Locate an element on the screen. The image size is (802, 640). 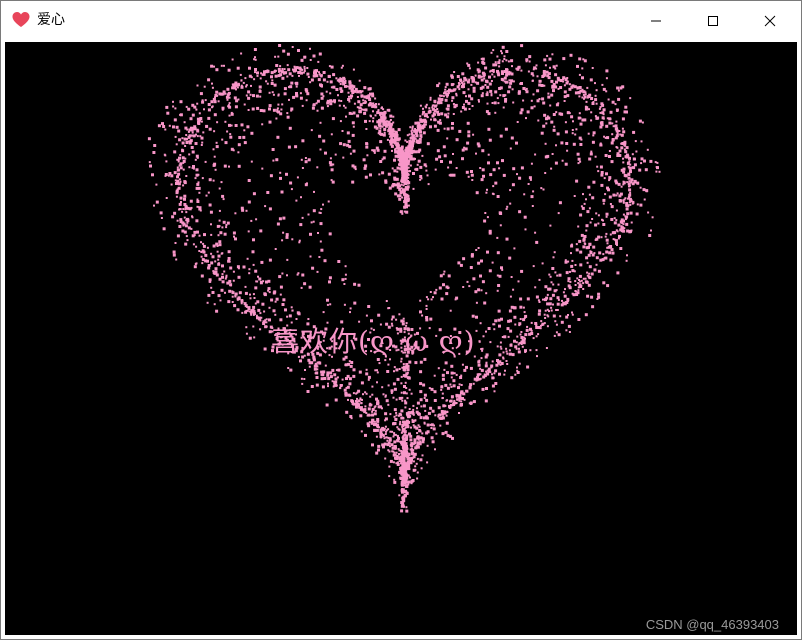
love-message: 喜欢你(ღ ω ღ) is located at coordinates (373, 341).